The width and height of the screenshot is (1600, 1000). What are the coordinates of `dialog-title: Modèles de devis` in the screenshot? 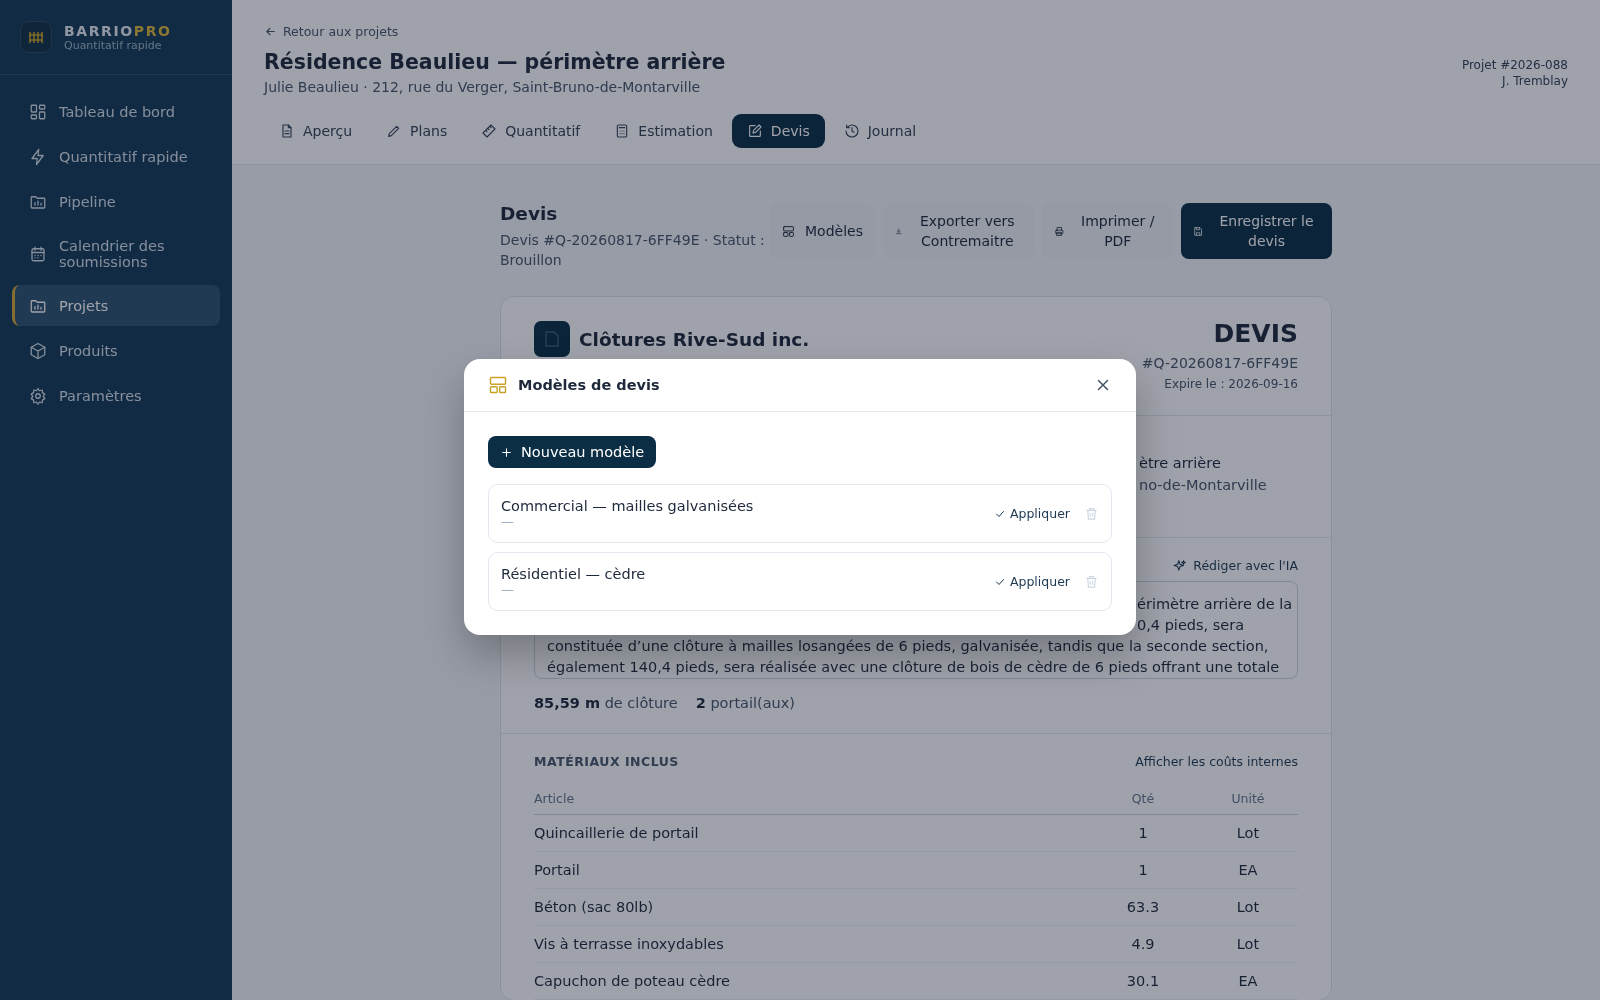 It's located at (589, 385).